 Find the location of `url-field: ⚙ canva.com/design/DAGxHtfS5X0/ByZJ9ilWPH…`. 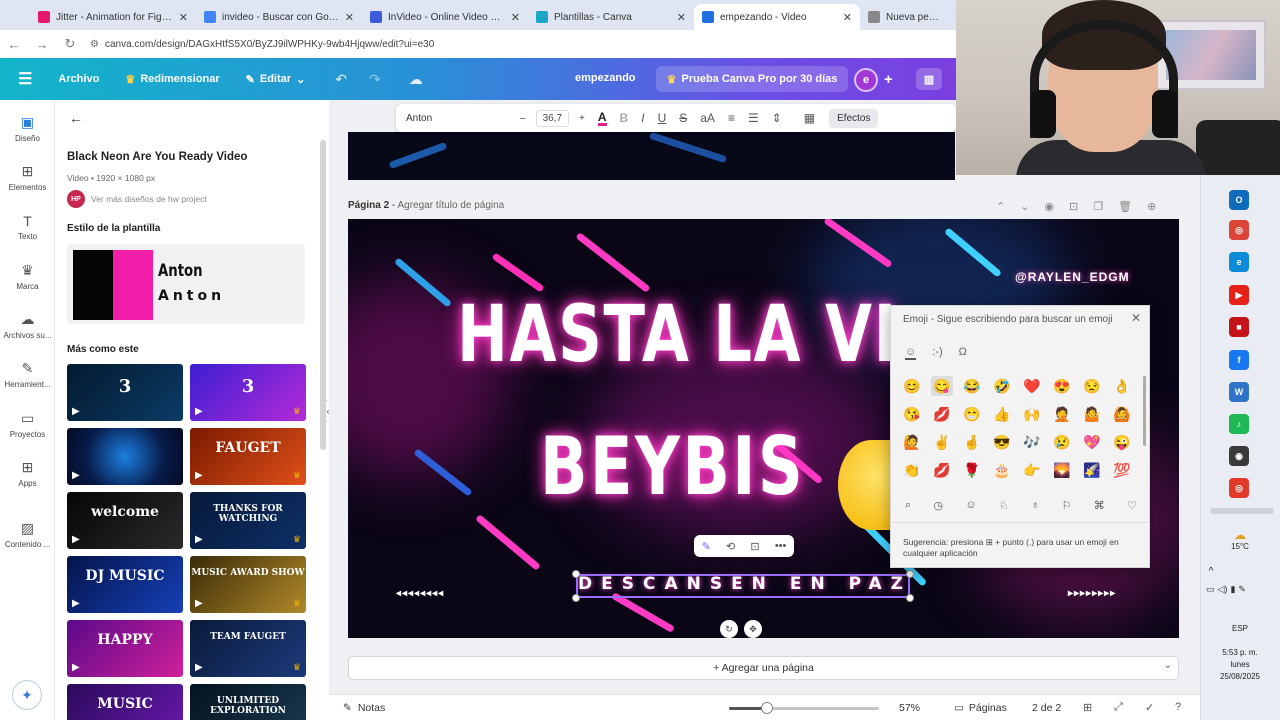

url-field: ⚙ canva.com/design/DAGxHtfS5X0/ByZJ9ilWPH… is located at coordinates (262, 44).